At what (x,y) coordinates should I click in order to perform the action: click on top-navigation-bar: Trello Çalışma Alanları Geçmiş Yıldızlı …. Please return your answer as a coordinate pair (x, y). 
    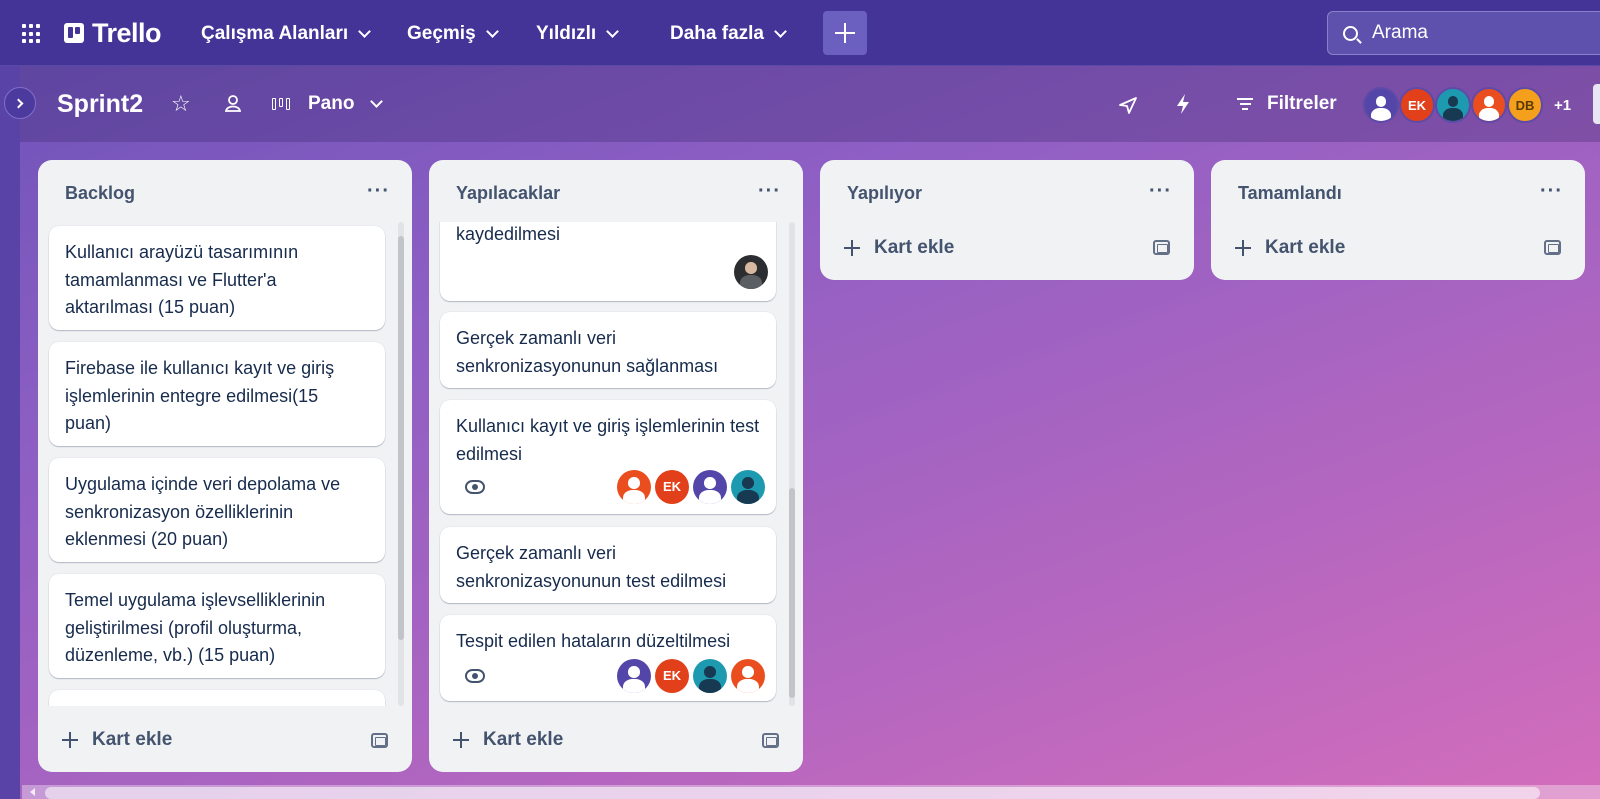
    Looking at the image, I should click on (800, 33).